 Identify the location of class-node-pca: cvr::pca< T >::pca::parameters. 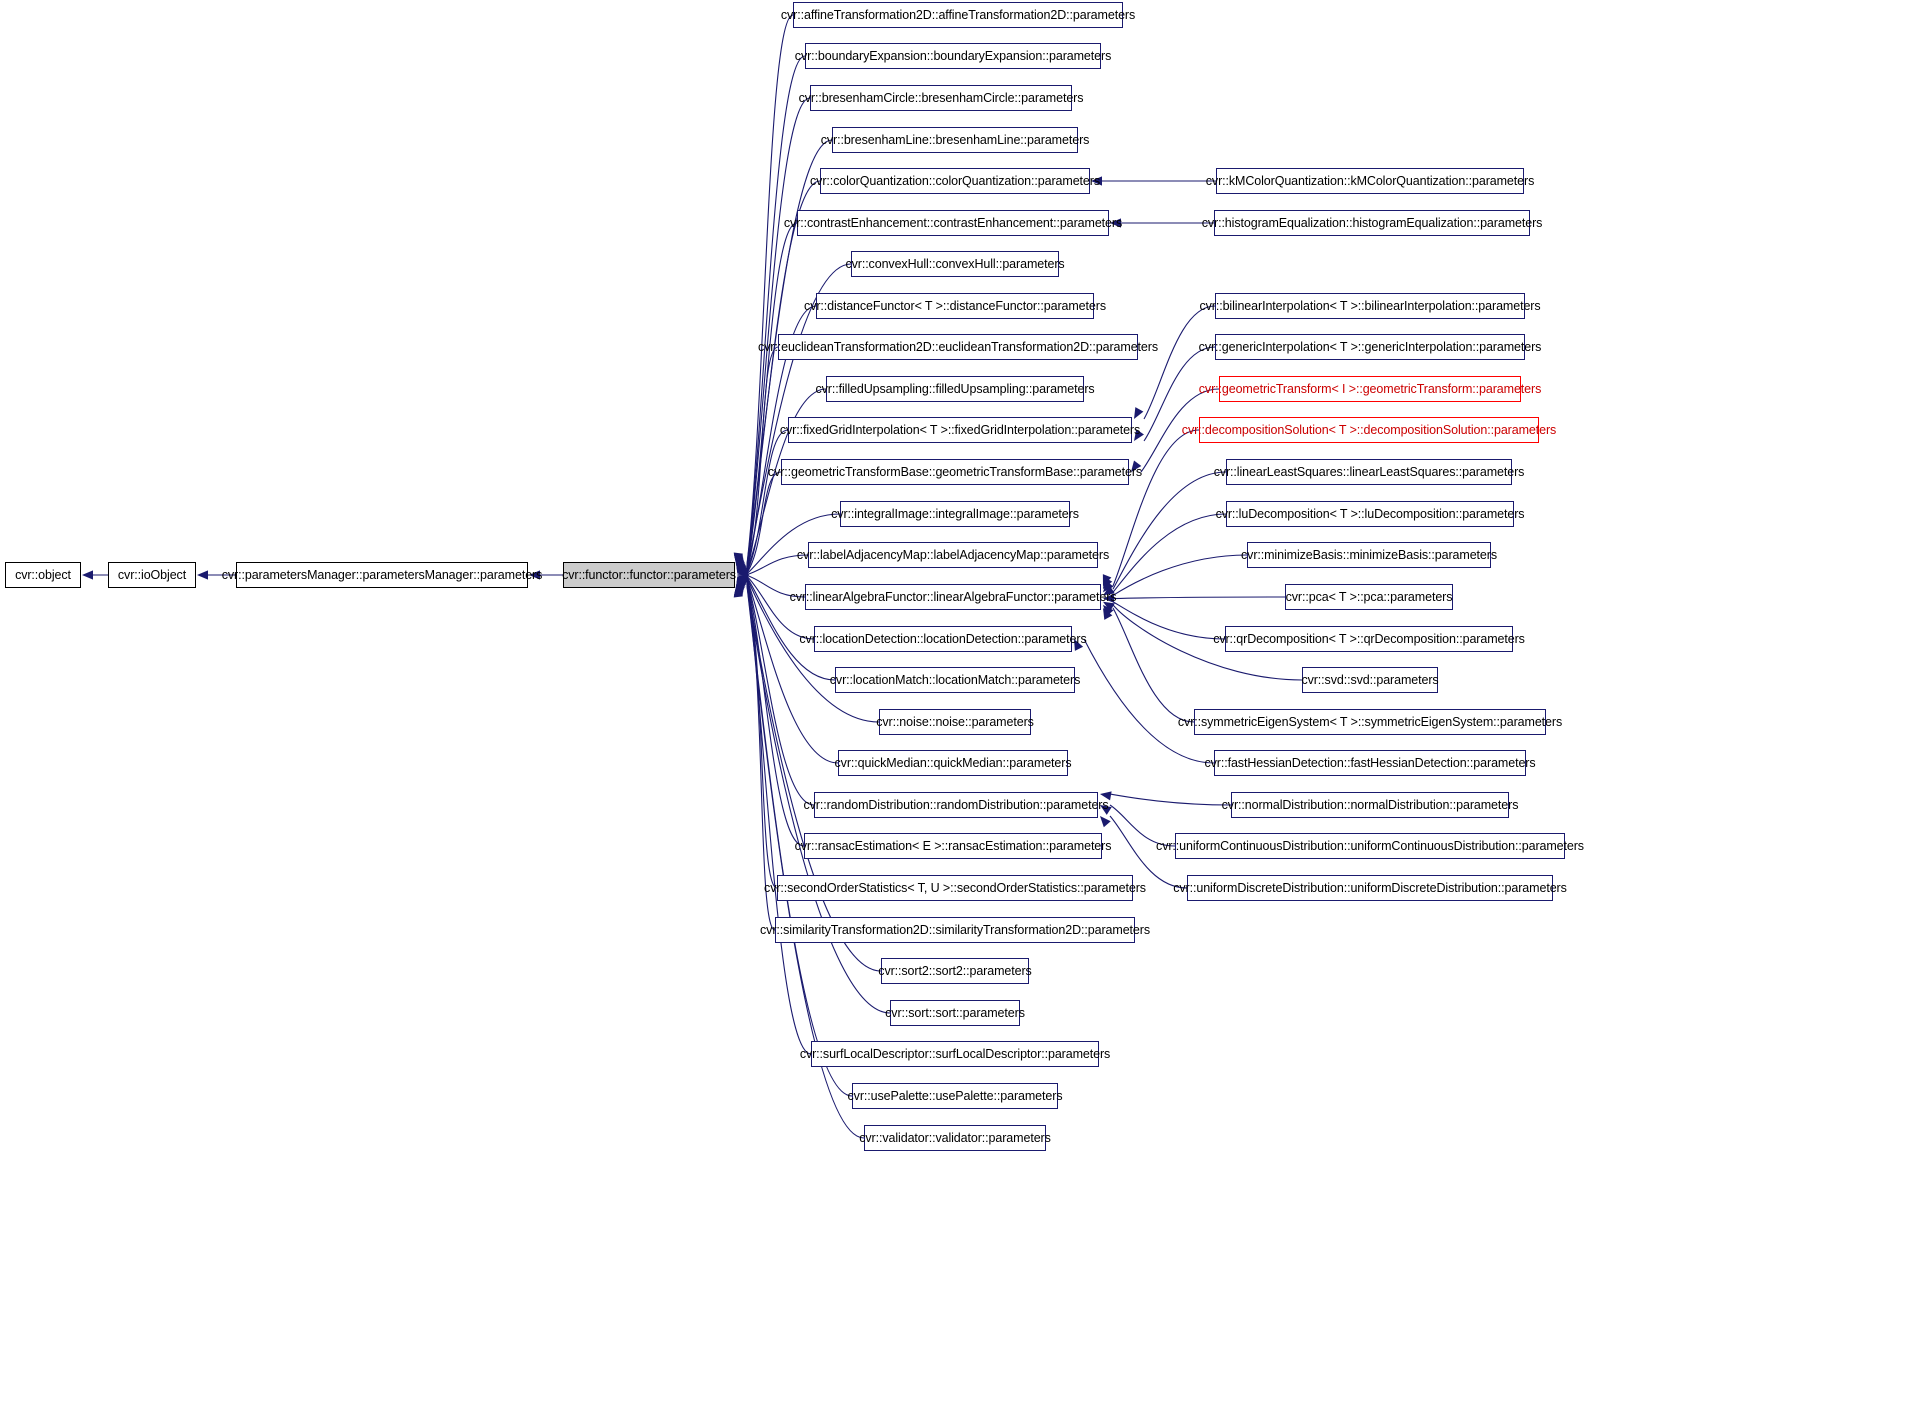
(1369, 597).